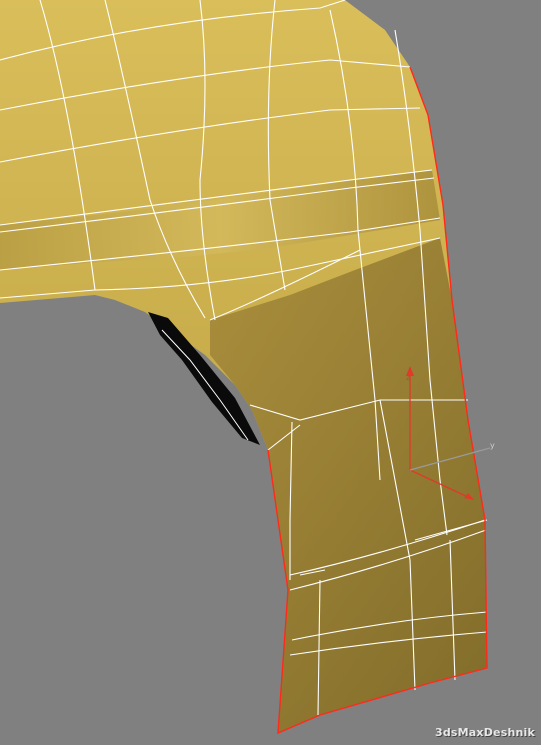 The image size is (541, 745). Describe the element at coordinates (408, 377) in the screenshot. I see `gizmo-z-label: z` at that location.